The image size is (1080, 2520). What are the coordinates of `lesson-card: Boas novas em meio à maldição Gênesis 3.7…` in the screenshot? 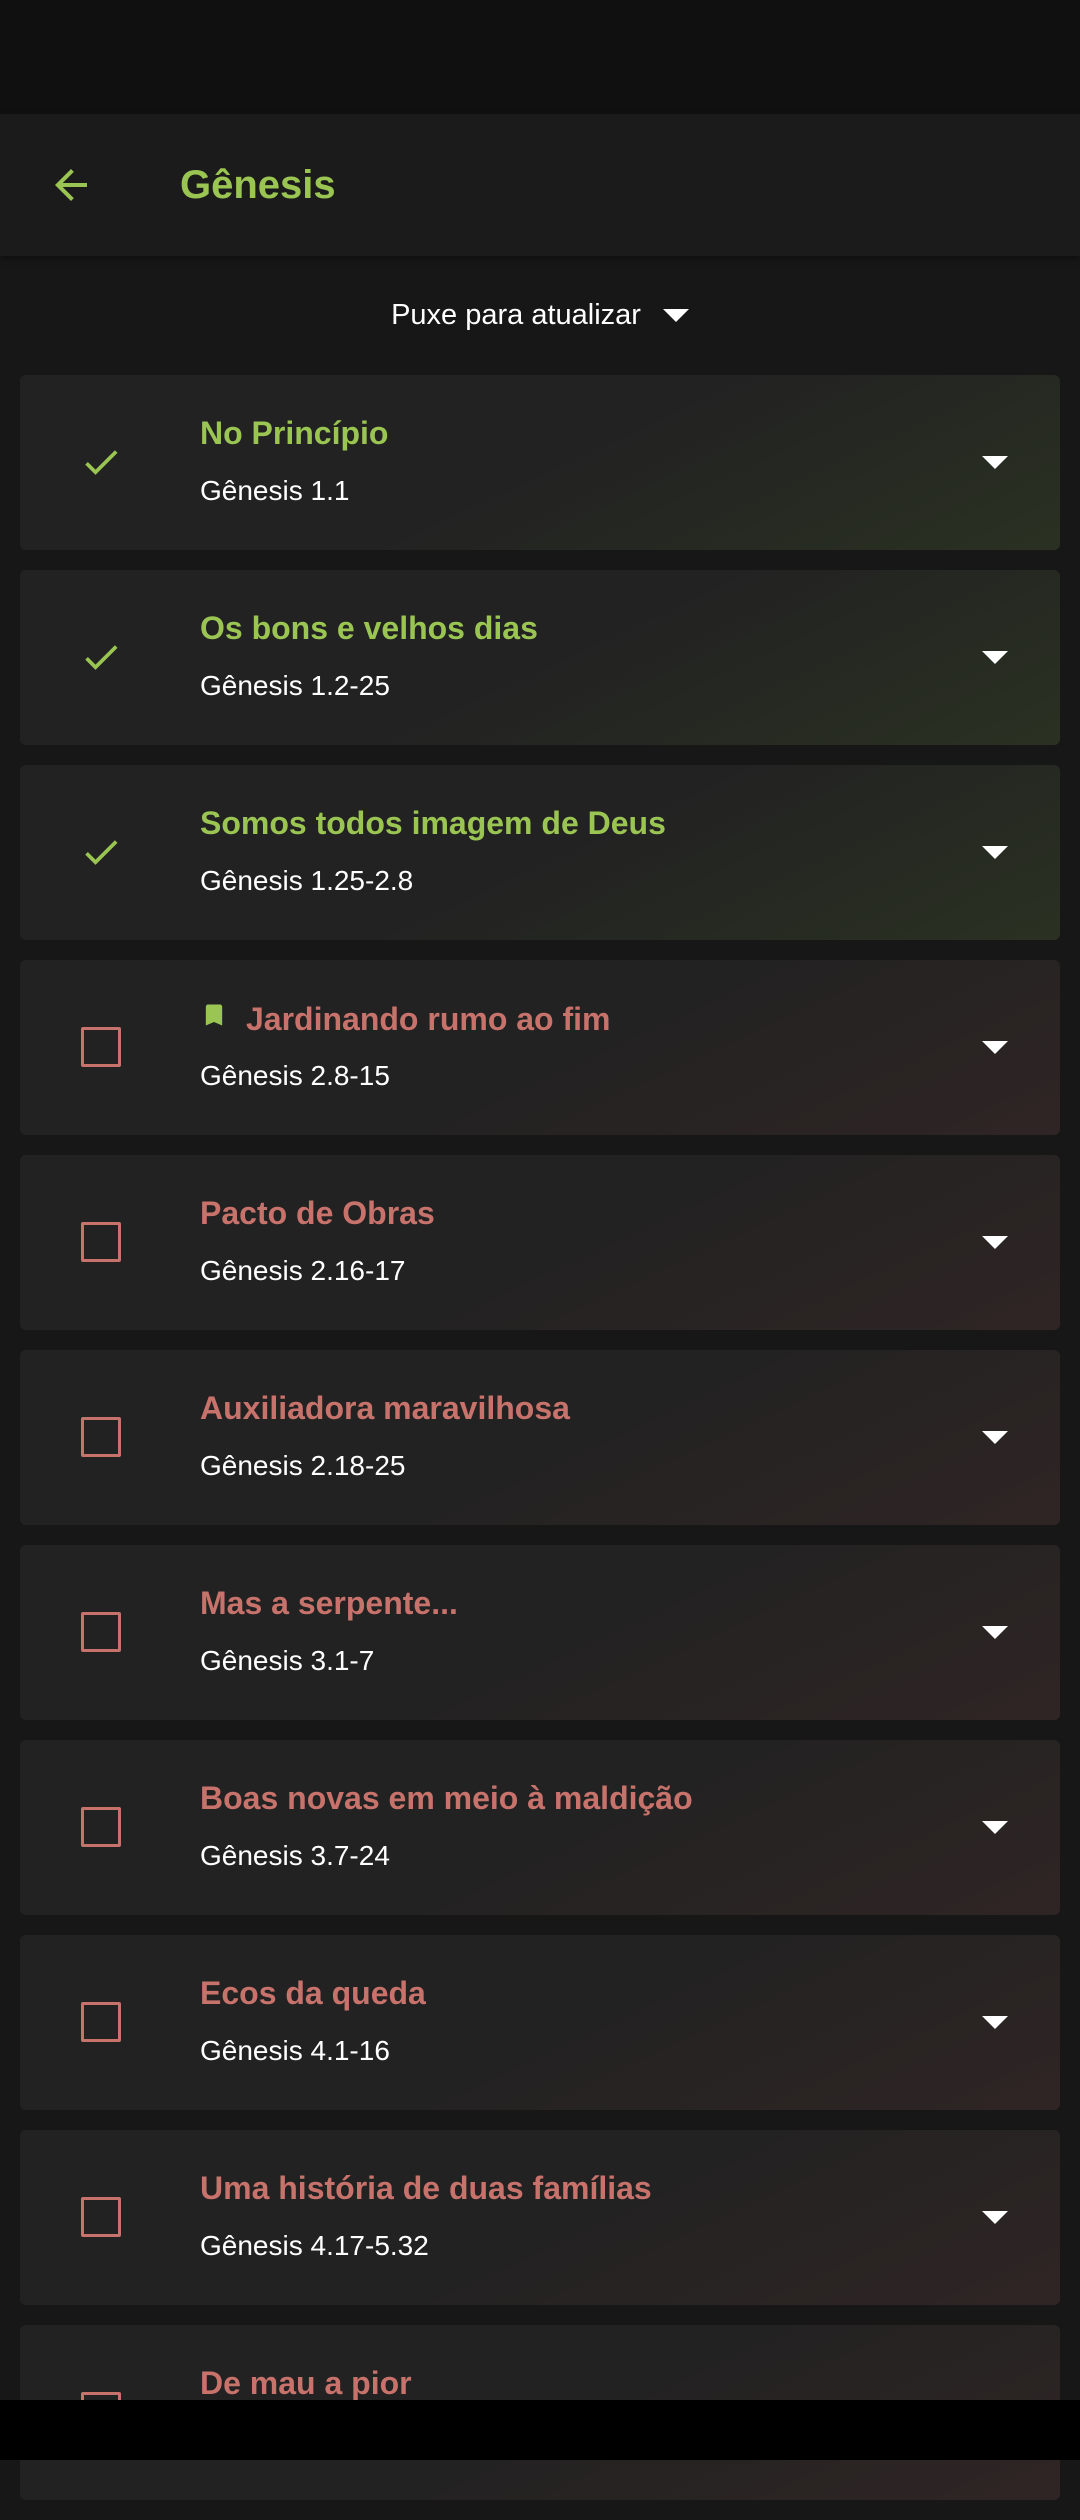 It's located at (540, 1827).